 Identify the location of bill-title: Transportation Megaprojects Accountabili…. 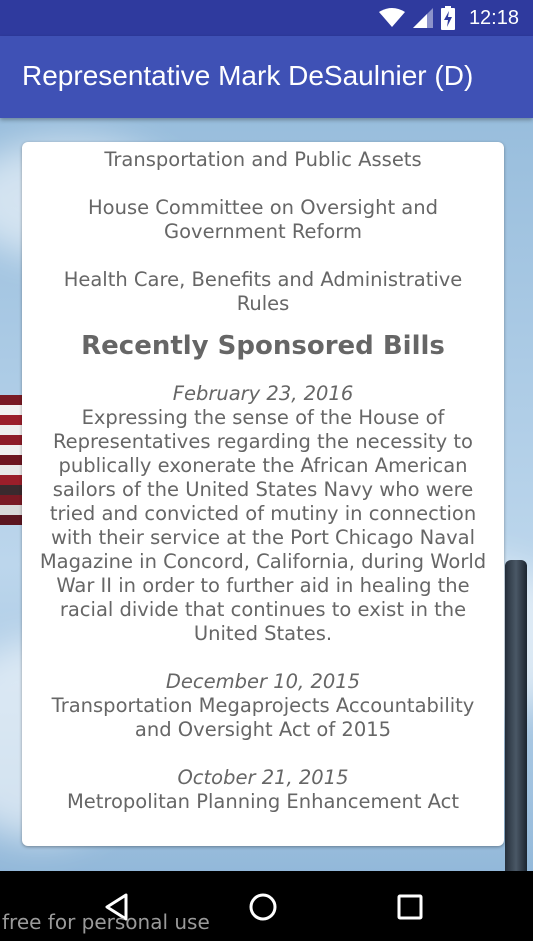
(263, 717).